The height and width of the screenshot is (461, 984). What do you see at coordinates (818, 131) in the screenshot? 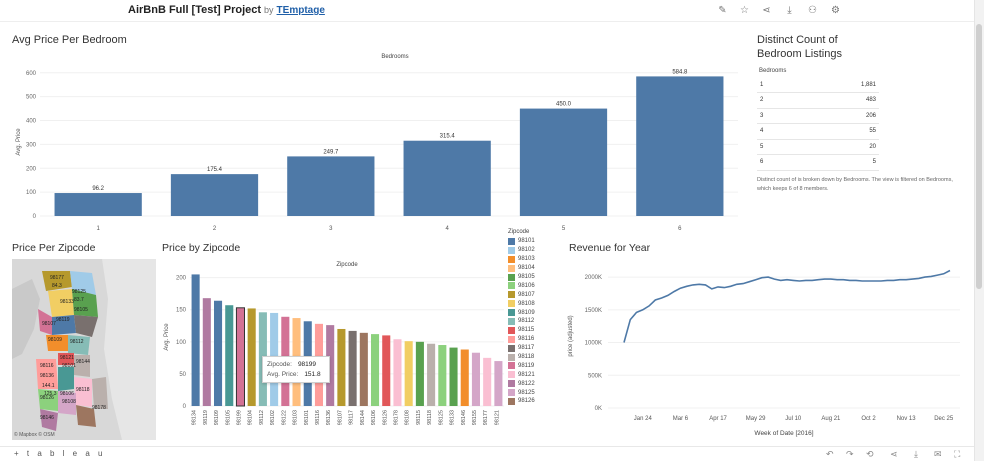
I see `table-row: 4 55` at bounding box center [818, 131].